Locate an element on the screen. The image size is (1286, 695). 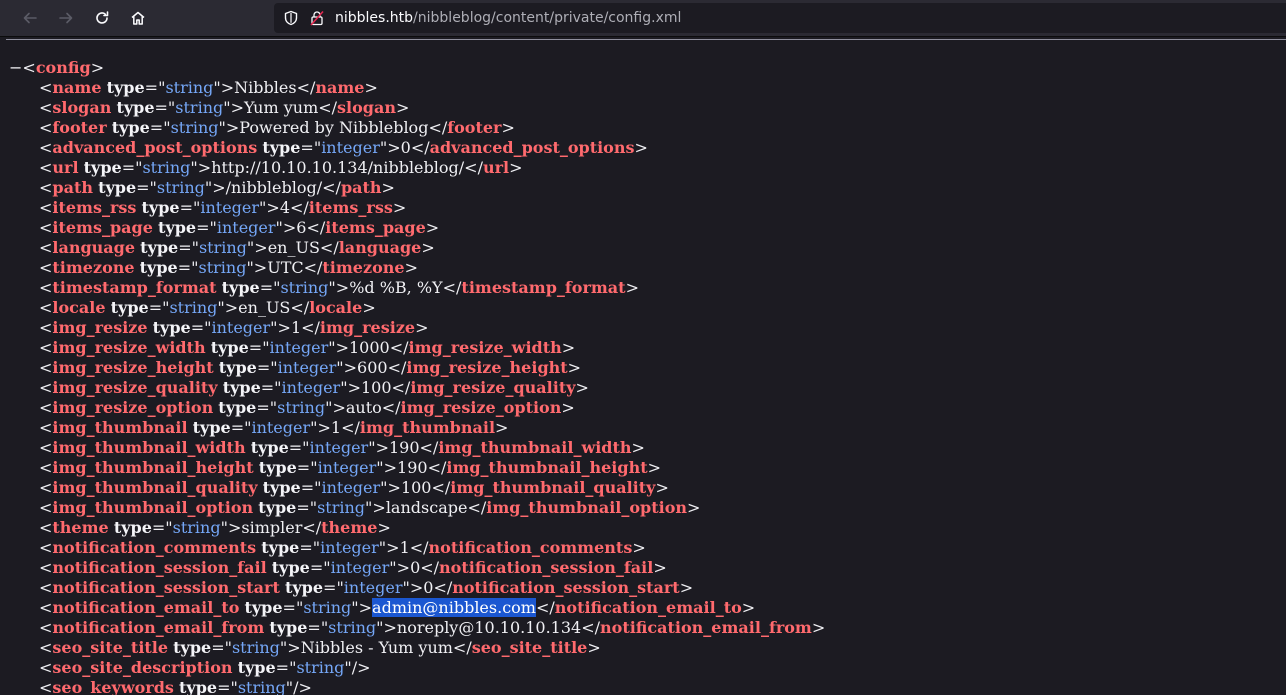
text-value: /nibbleblog/ is located at coordinates (274, 187).